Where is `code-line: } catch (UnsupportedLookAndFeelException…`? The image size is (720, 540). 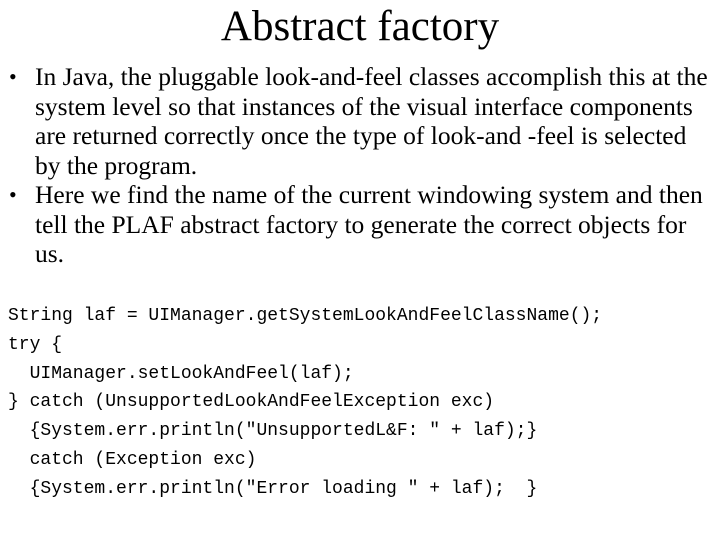 code-line: } catch (UnsupportedLookAndFeelException… is located at coordinates (251, 402).